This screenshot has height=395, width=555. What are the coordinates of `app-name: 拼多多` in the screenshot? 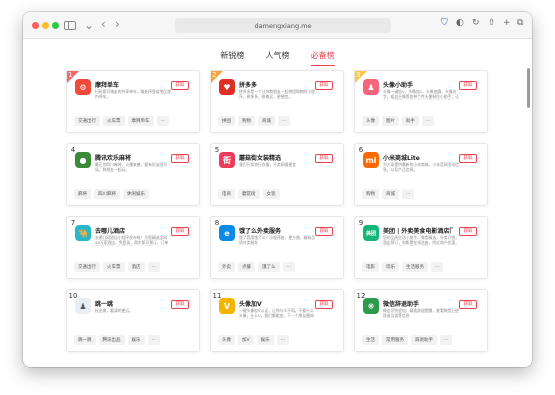 It's located at (248, 85).